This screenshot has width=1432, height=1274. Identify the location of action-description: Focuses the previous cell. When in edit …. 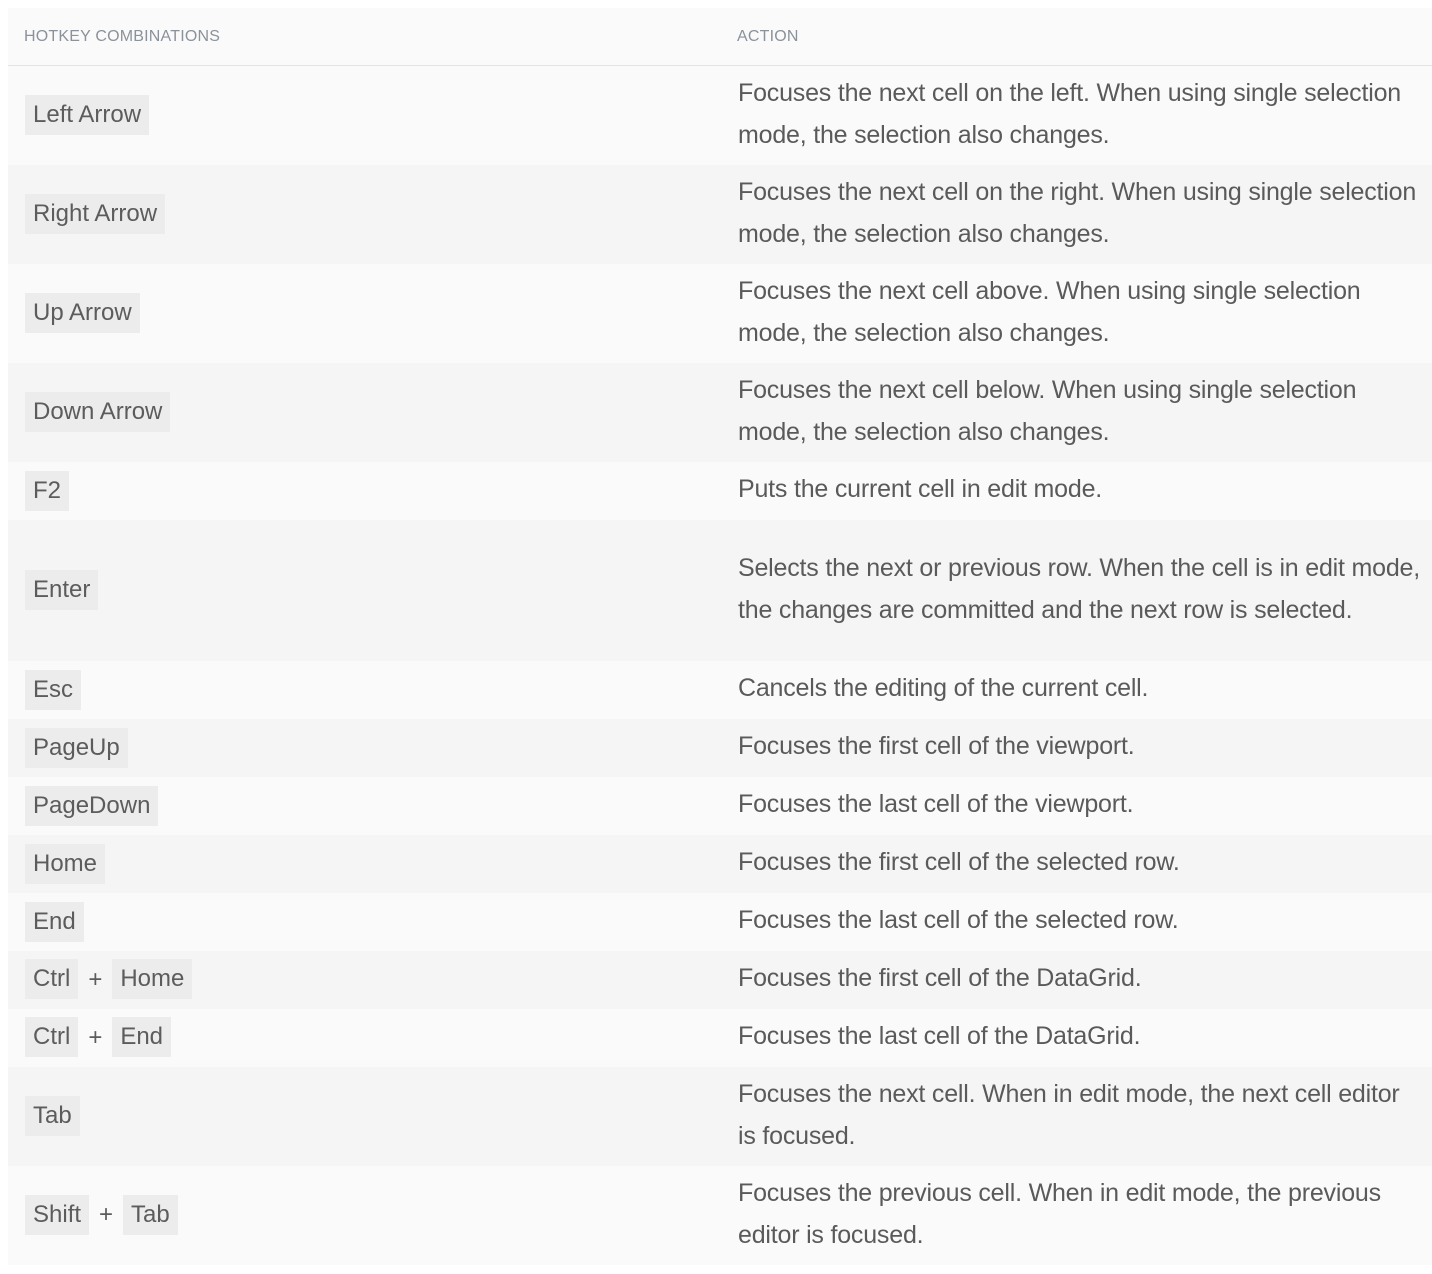
(1076, 1215).